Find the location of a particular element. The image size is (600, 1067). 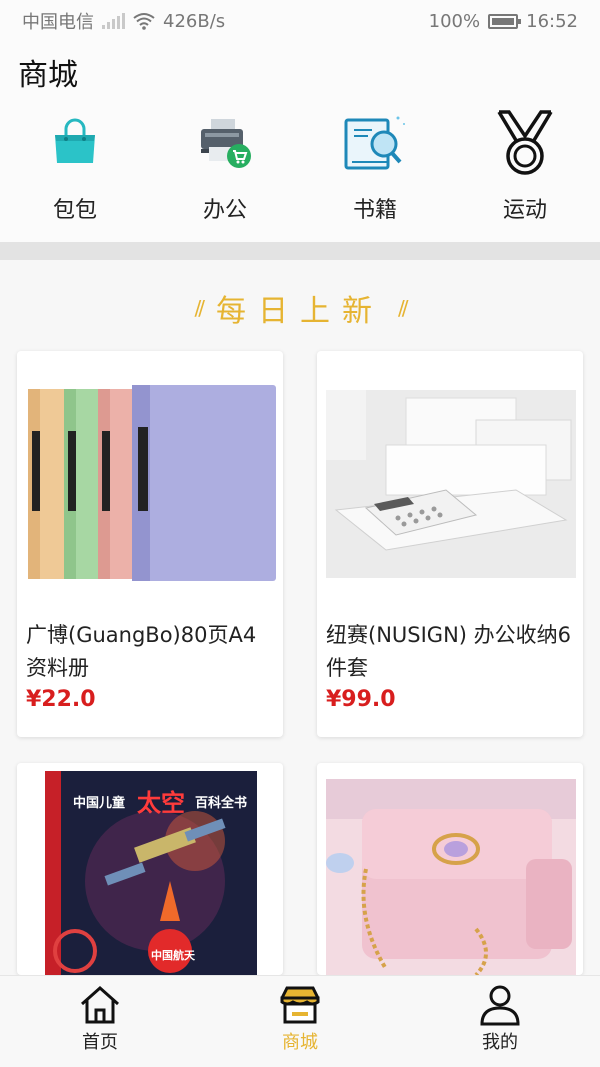

category-label: 书籍 is located at coordinates (374, 210).